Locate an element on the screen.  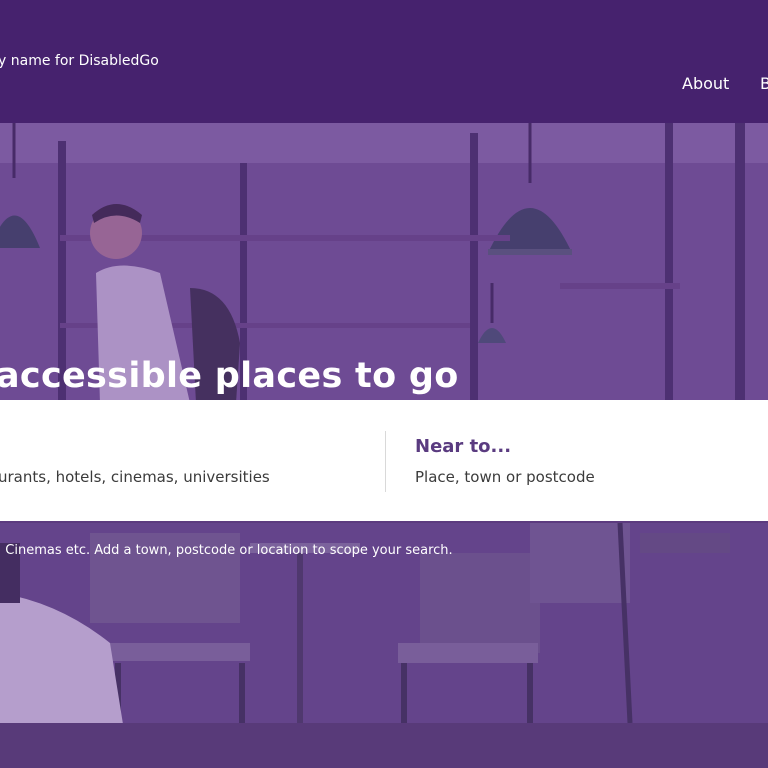
hero-headline: accessible places to go is located at coordinates (229, 376).